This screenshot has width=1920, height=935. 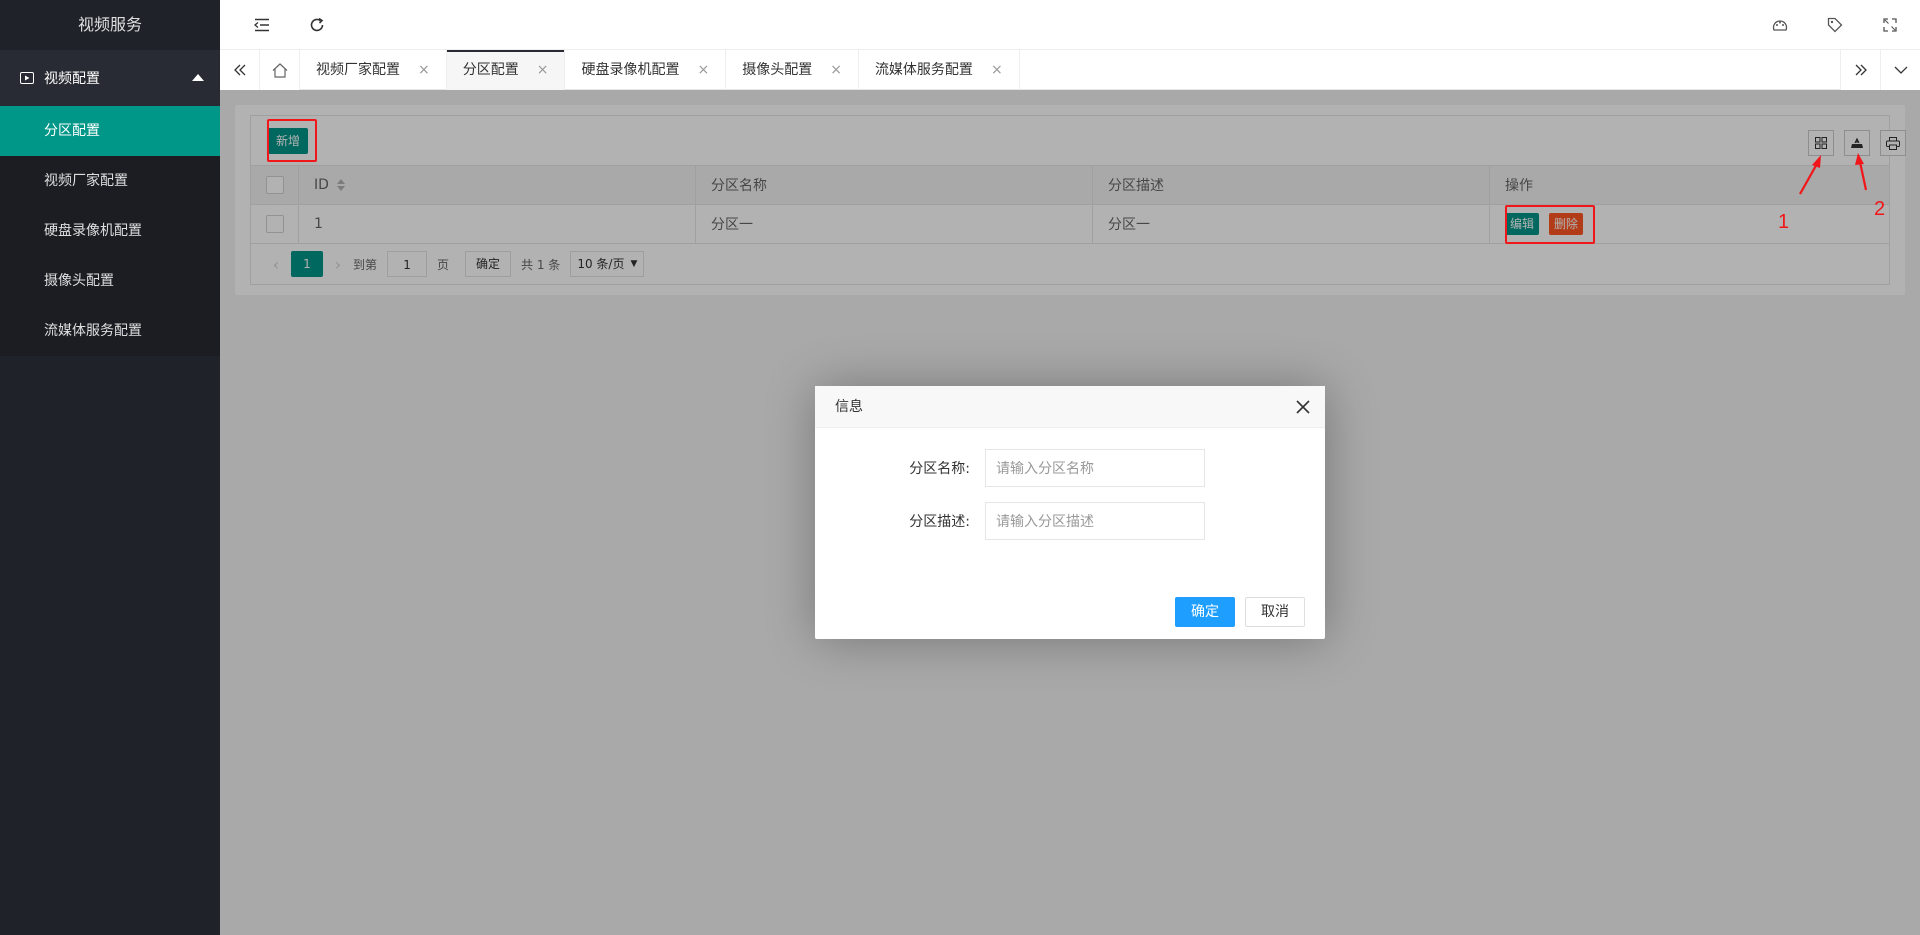 I want to click on top-header, so click(x=1070, y=25).